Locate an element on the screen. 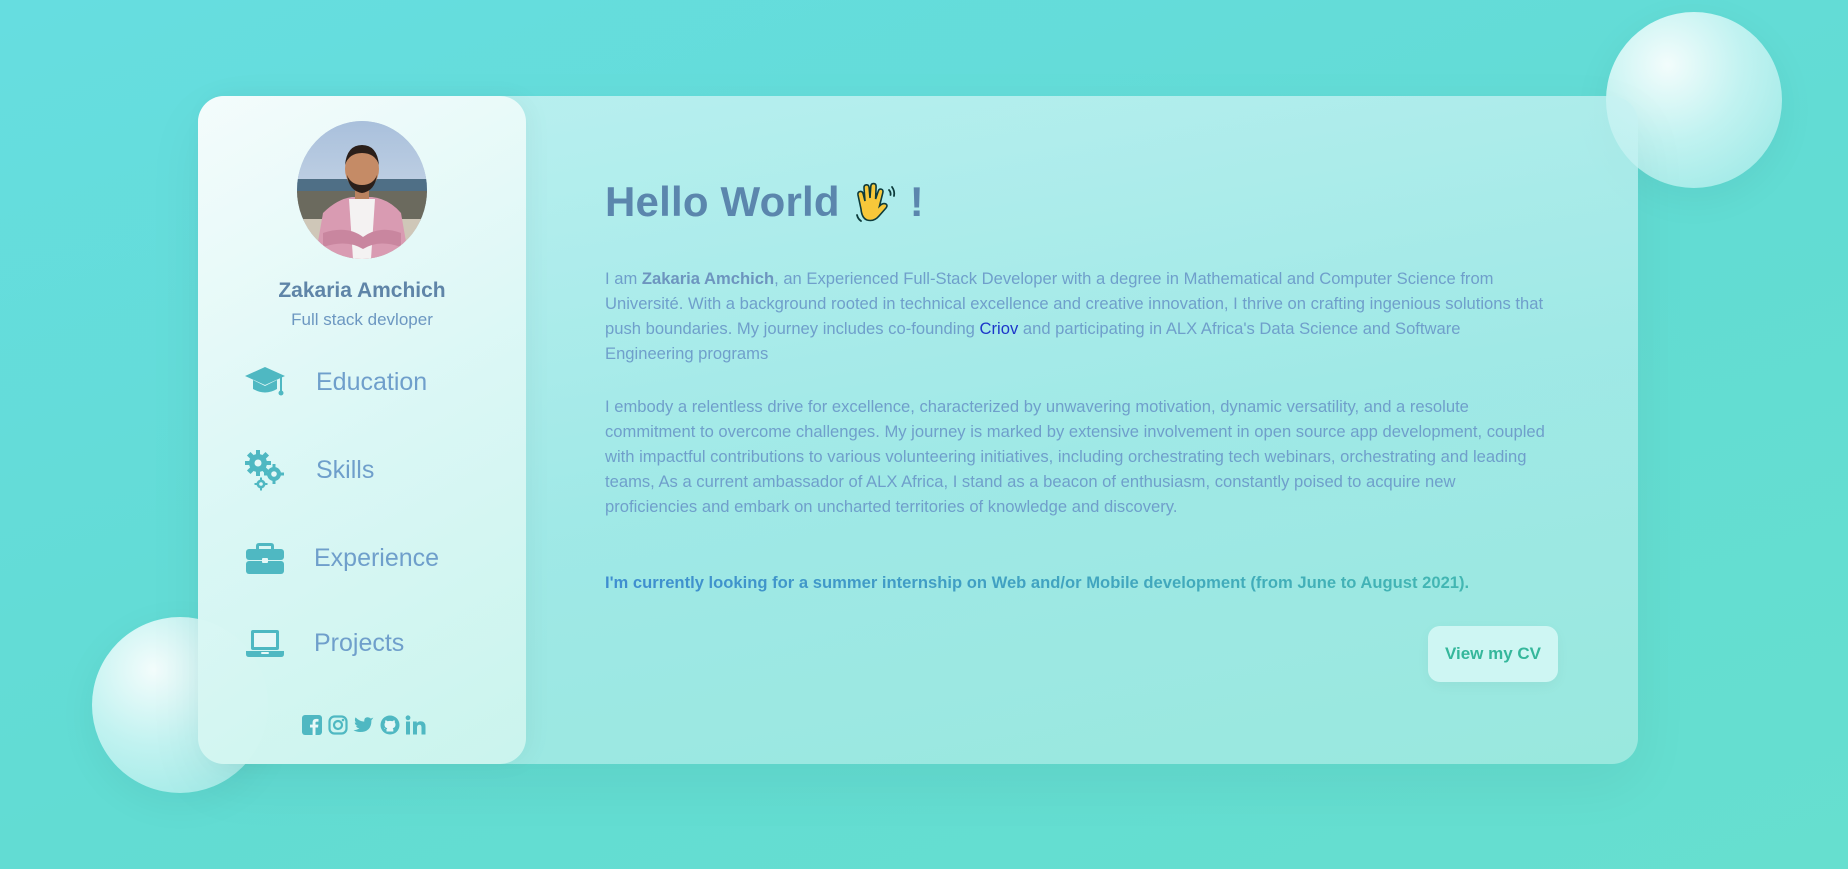 This screenshot has width=1848, height=869. intro-name: Zakaria Amchich is located at coordinates (708, 278).